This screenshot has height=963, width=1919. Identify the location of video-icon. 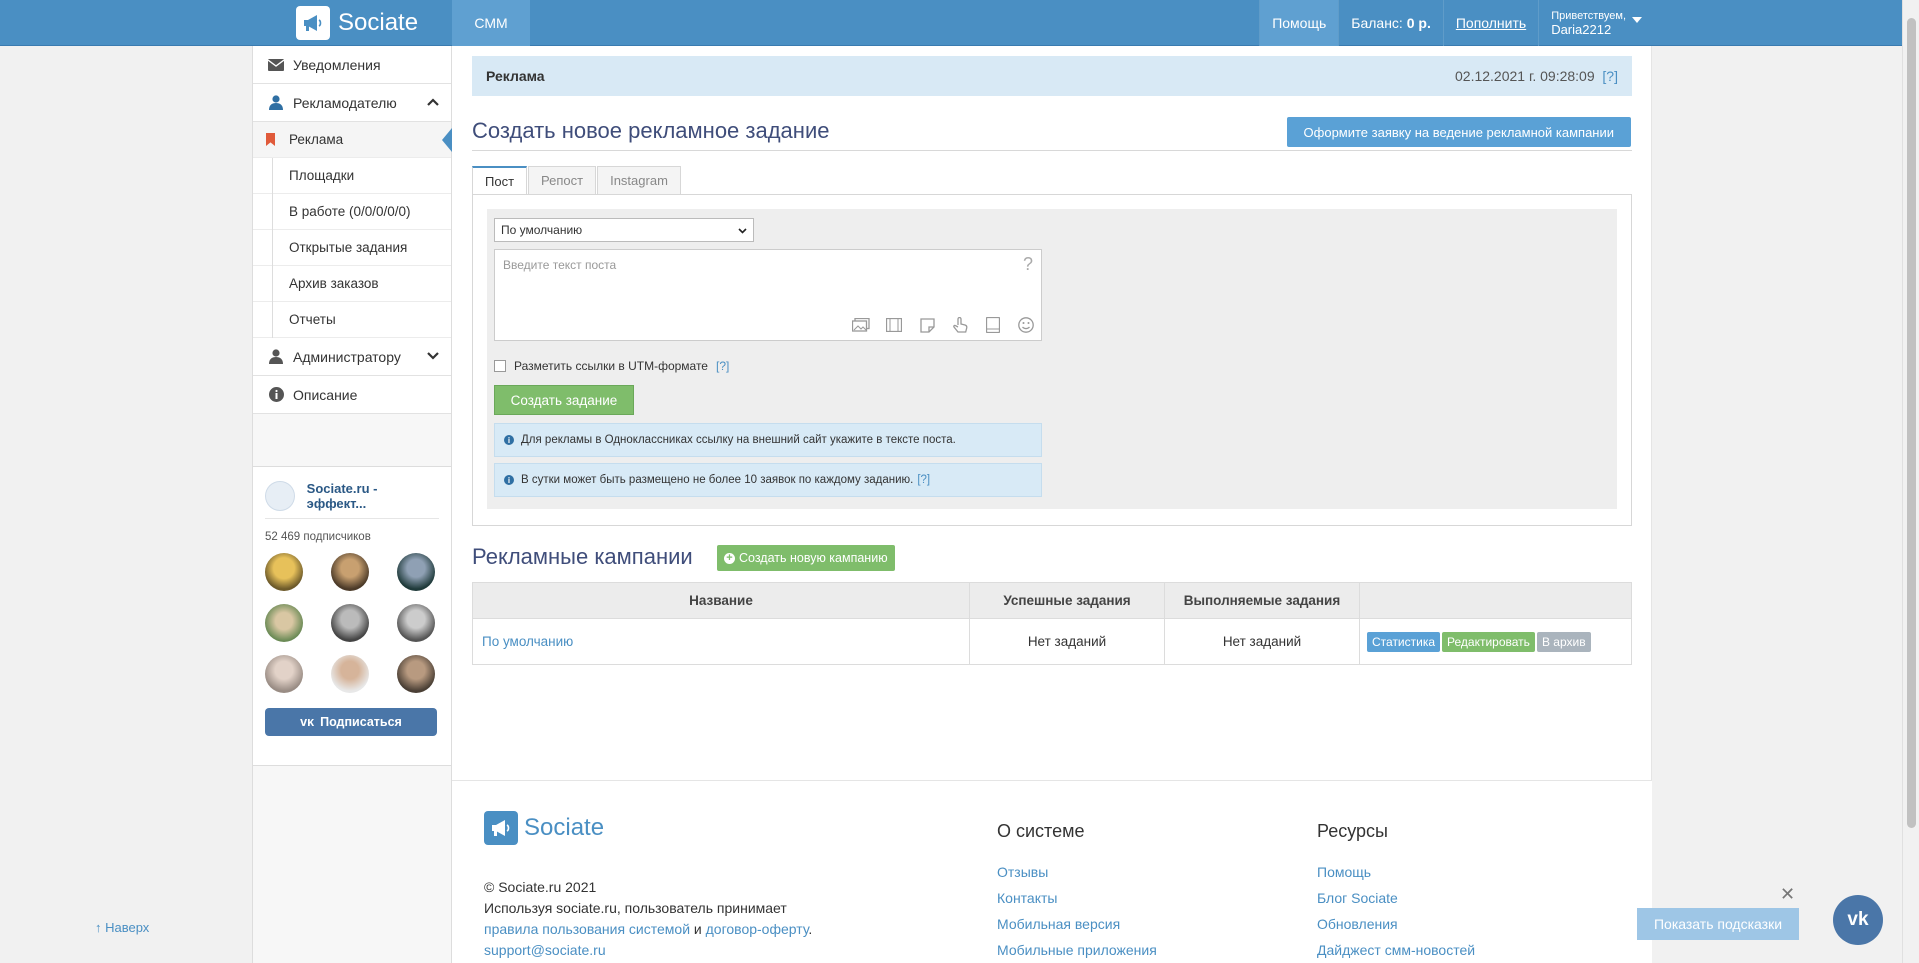
(894, 325).